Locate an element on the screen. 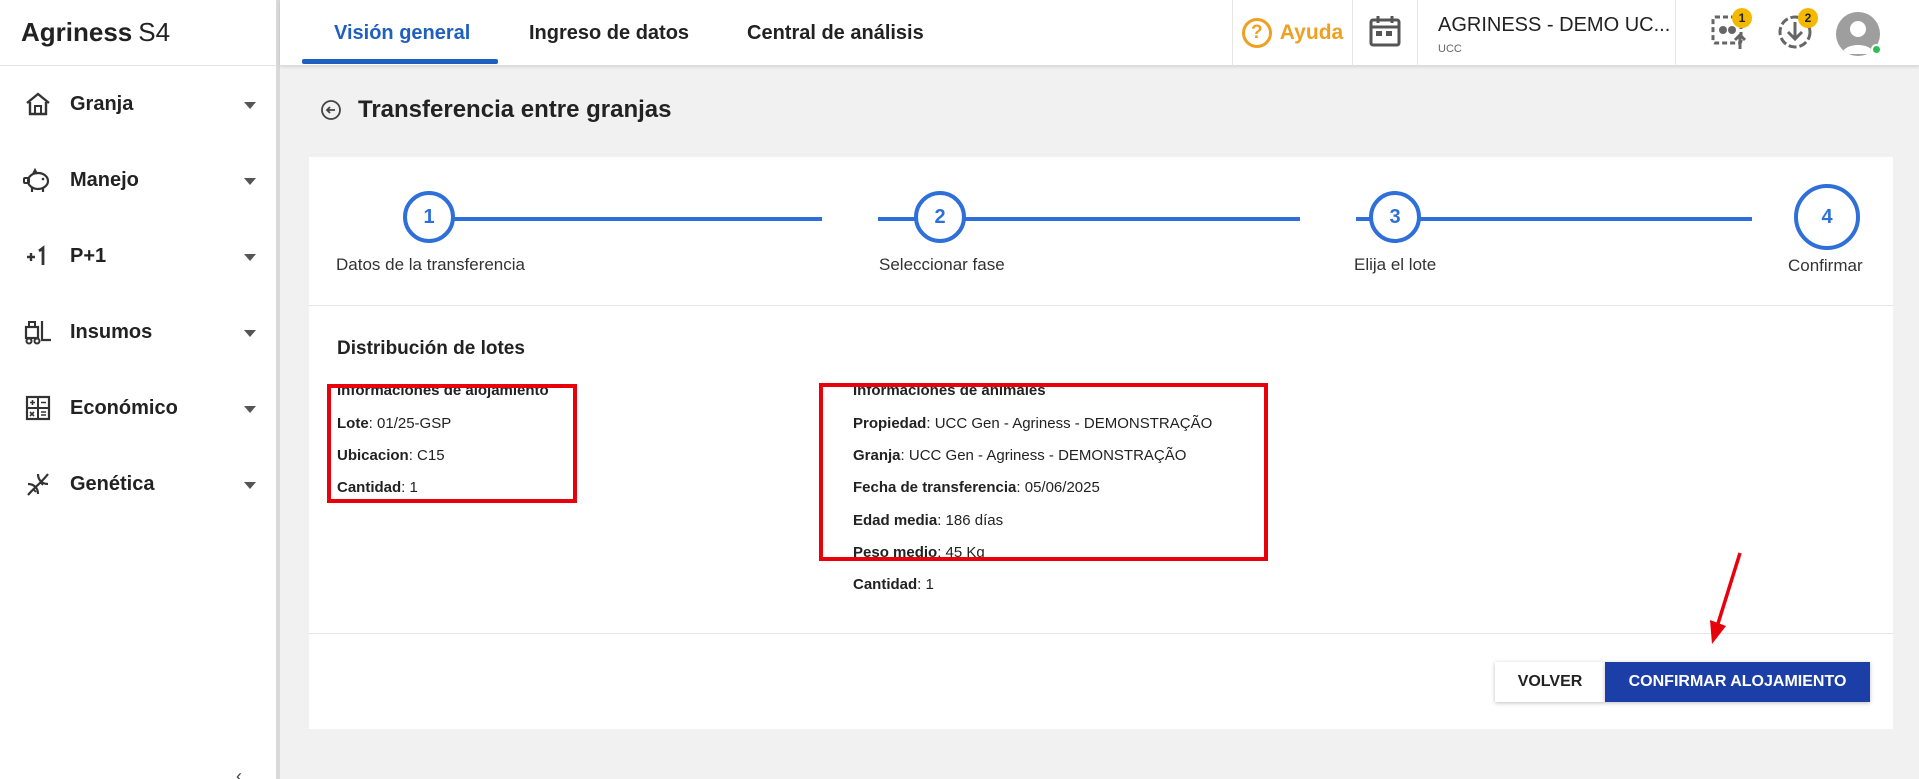 This screenshot has height=779, width=1919. sidebar-item-genetica: Genética is located at coordinates (138, 484).